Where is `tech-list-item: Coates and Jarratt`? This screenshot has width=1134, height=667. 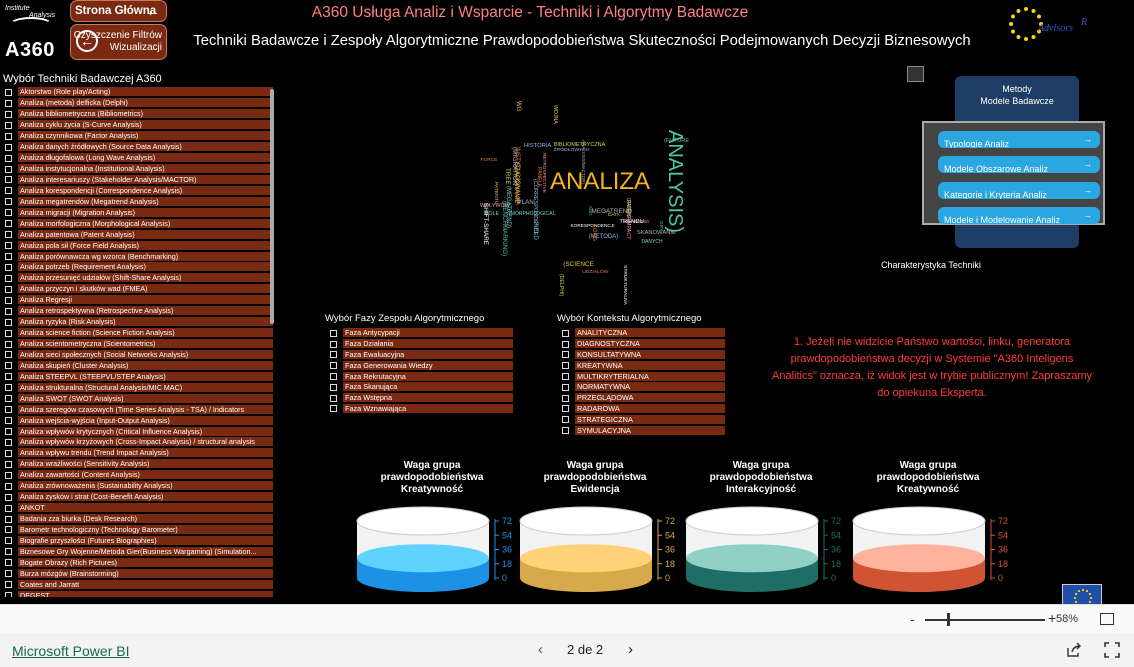 tech-list-item: Coates and Jarratt is located at coordinates (139, 584).